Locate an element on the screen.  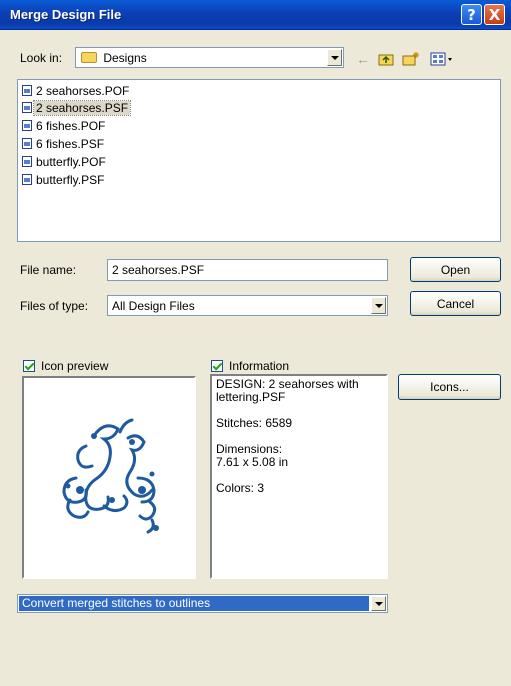
icon-preview-checkbox: Icon preview is located at coordinates (65, 366).